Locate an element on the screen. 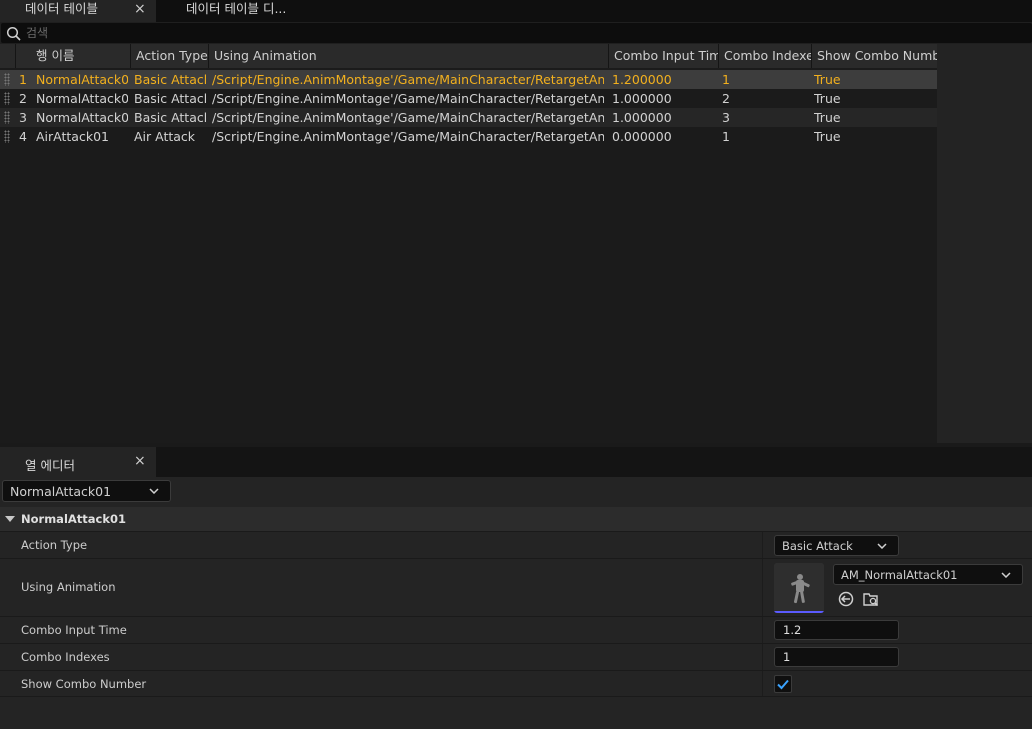 The width and height of the screenshot is (1032, 729). column-header-index is located at coordinates (7, 56).